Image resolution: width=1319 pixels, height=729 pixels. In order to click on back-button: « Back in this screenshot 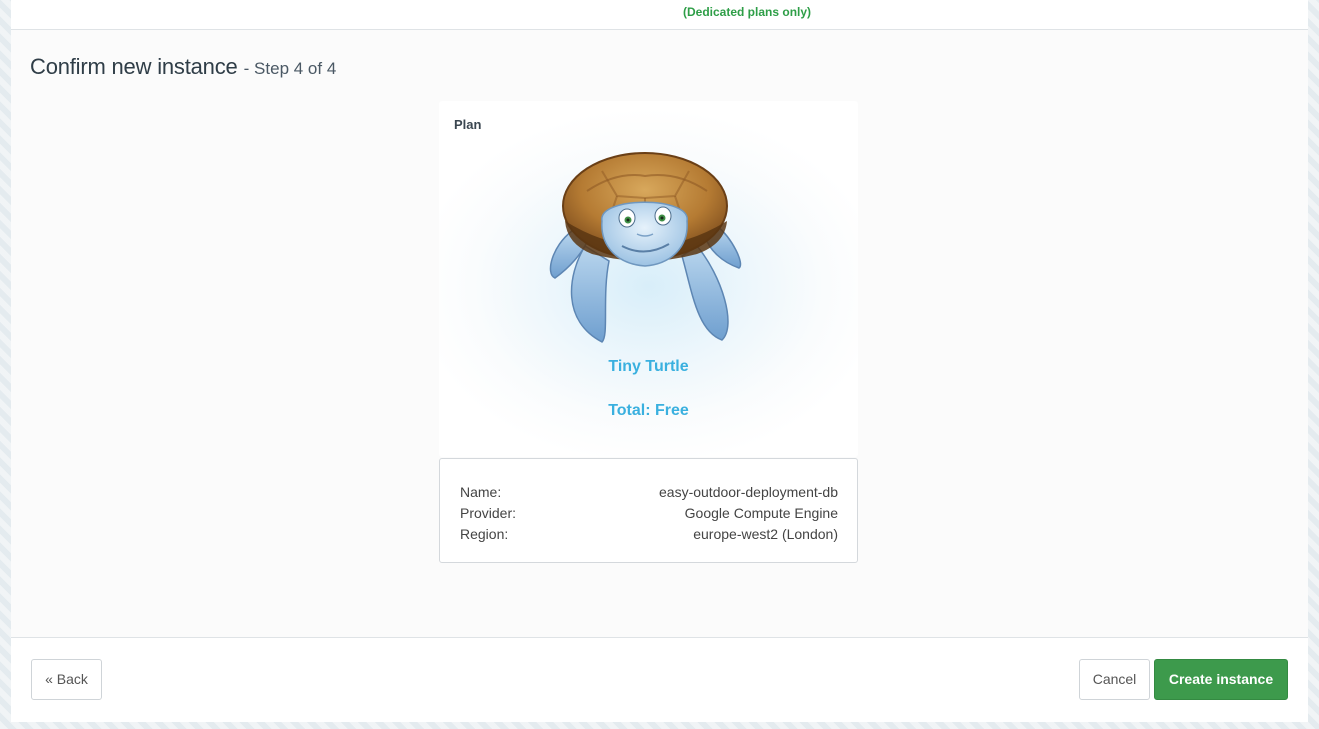, I will do `click(66, 679)`.